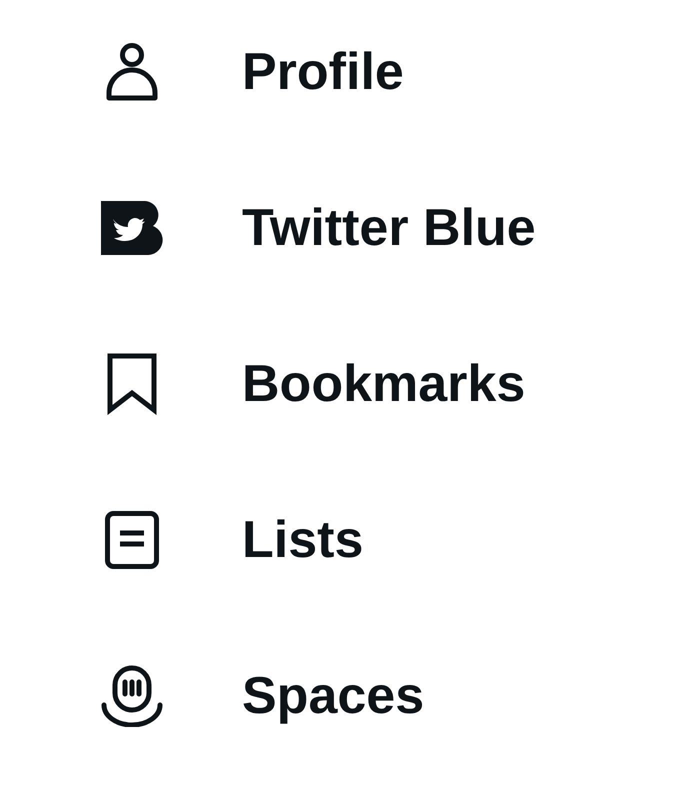  I want to click on menu-item: Bookmarks, so click(384, 384).